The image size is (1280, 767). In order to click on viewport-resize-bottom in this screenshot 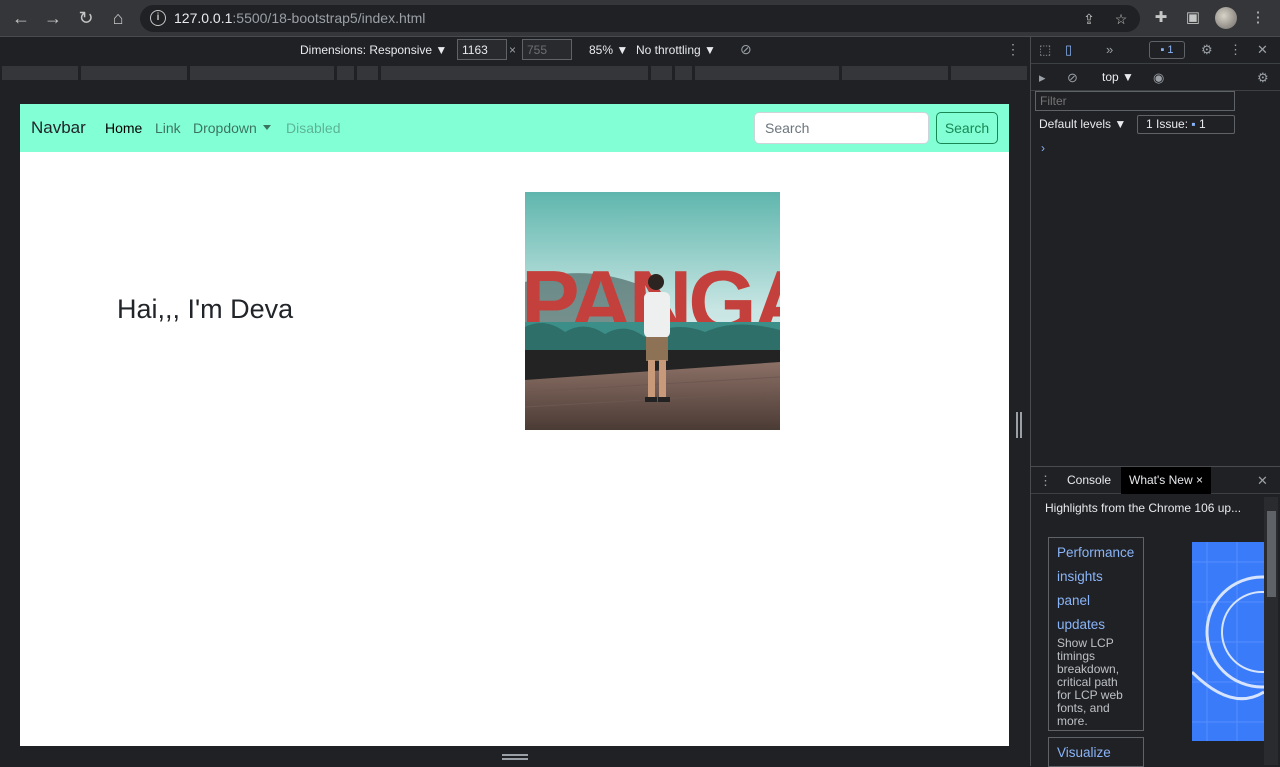, I will do `click(515, 756)`.